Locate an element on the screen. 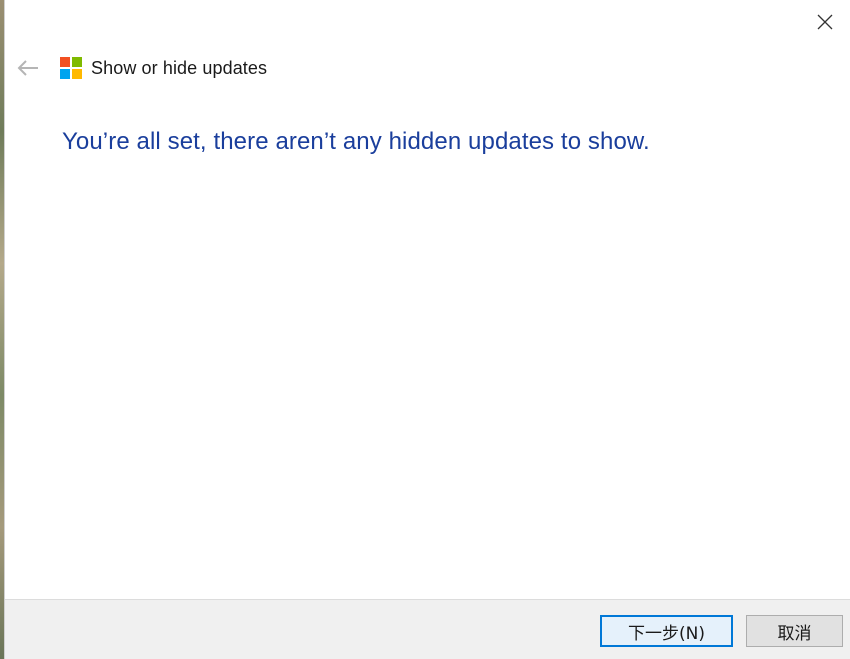  logo-red-tile is located at coordinates (65, 62).